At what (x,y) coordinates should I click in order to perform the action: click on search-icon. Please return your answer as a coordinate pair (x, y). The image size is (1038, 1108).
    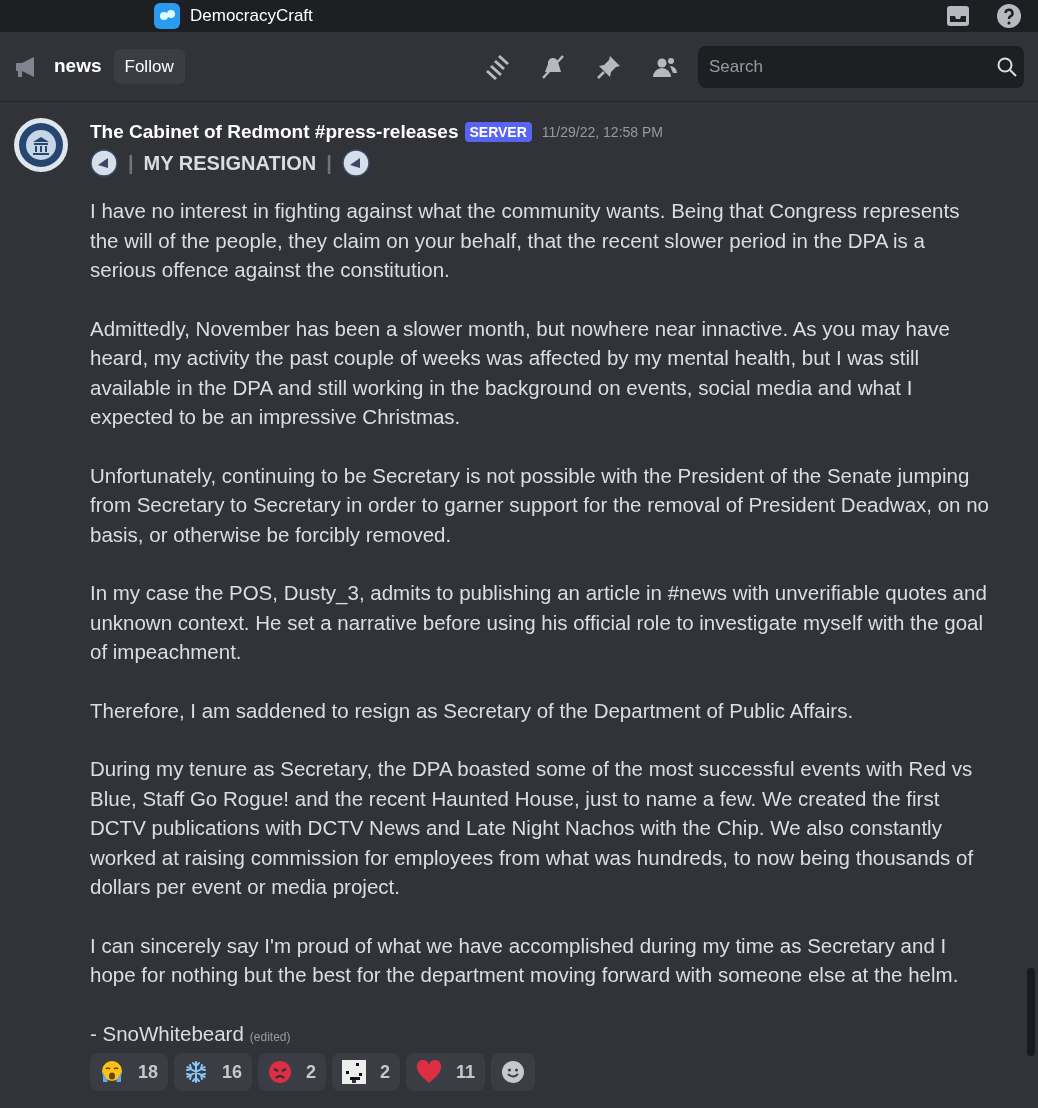
    Looking at the image, I should click on (1007, 66).